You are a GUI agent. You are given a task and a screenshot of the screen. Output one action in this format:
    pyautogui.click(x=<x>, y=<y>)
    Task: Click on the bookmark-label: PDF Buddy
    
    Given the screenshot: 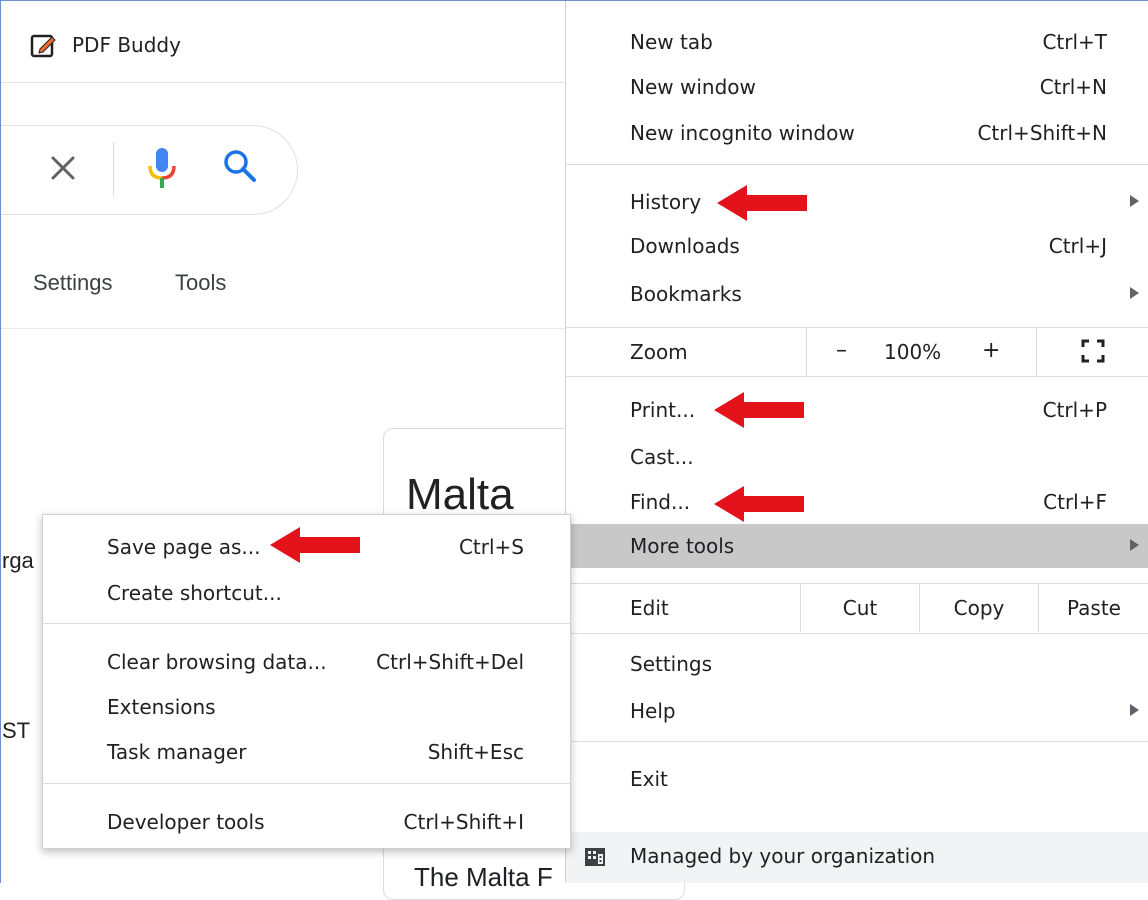 What is the action you would take?
    pyautogui.click(x=126, y=45)
    